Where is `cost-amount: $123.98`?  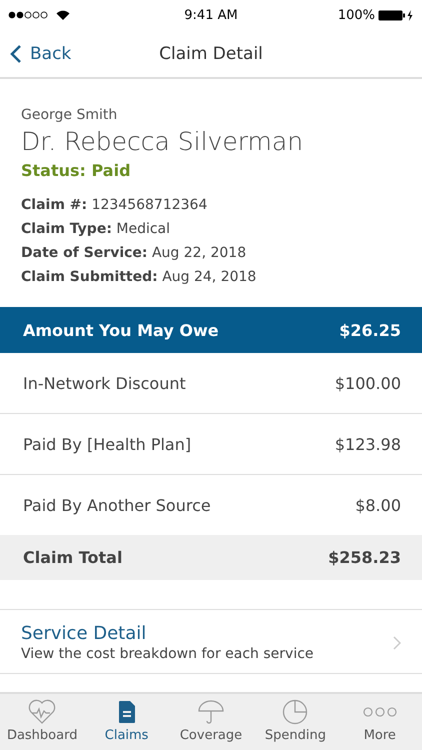 cost-amount: $123.98 is located at coordinates (367, 444).